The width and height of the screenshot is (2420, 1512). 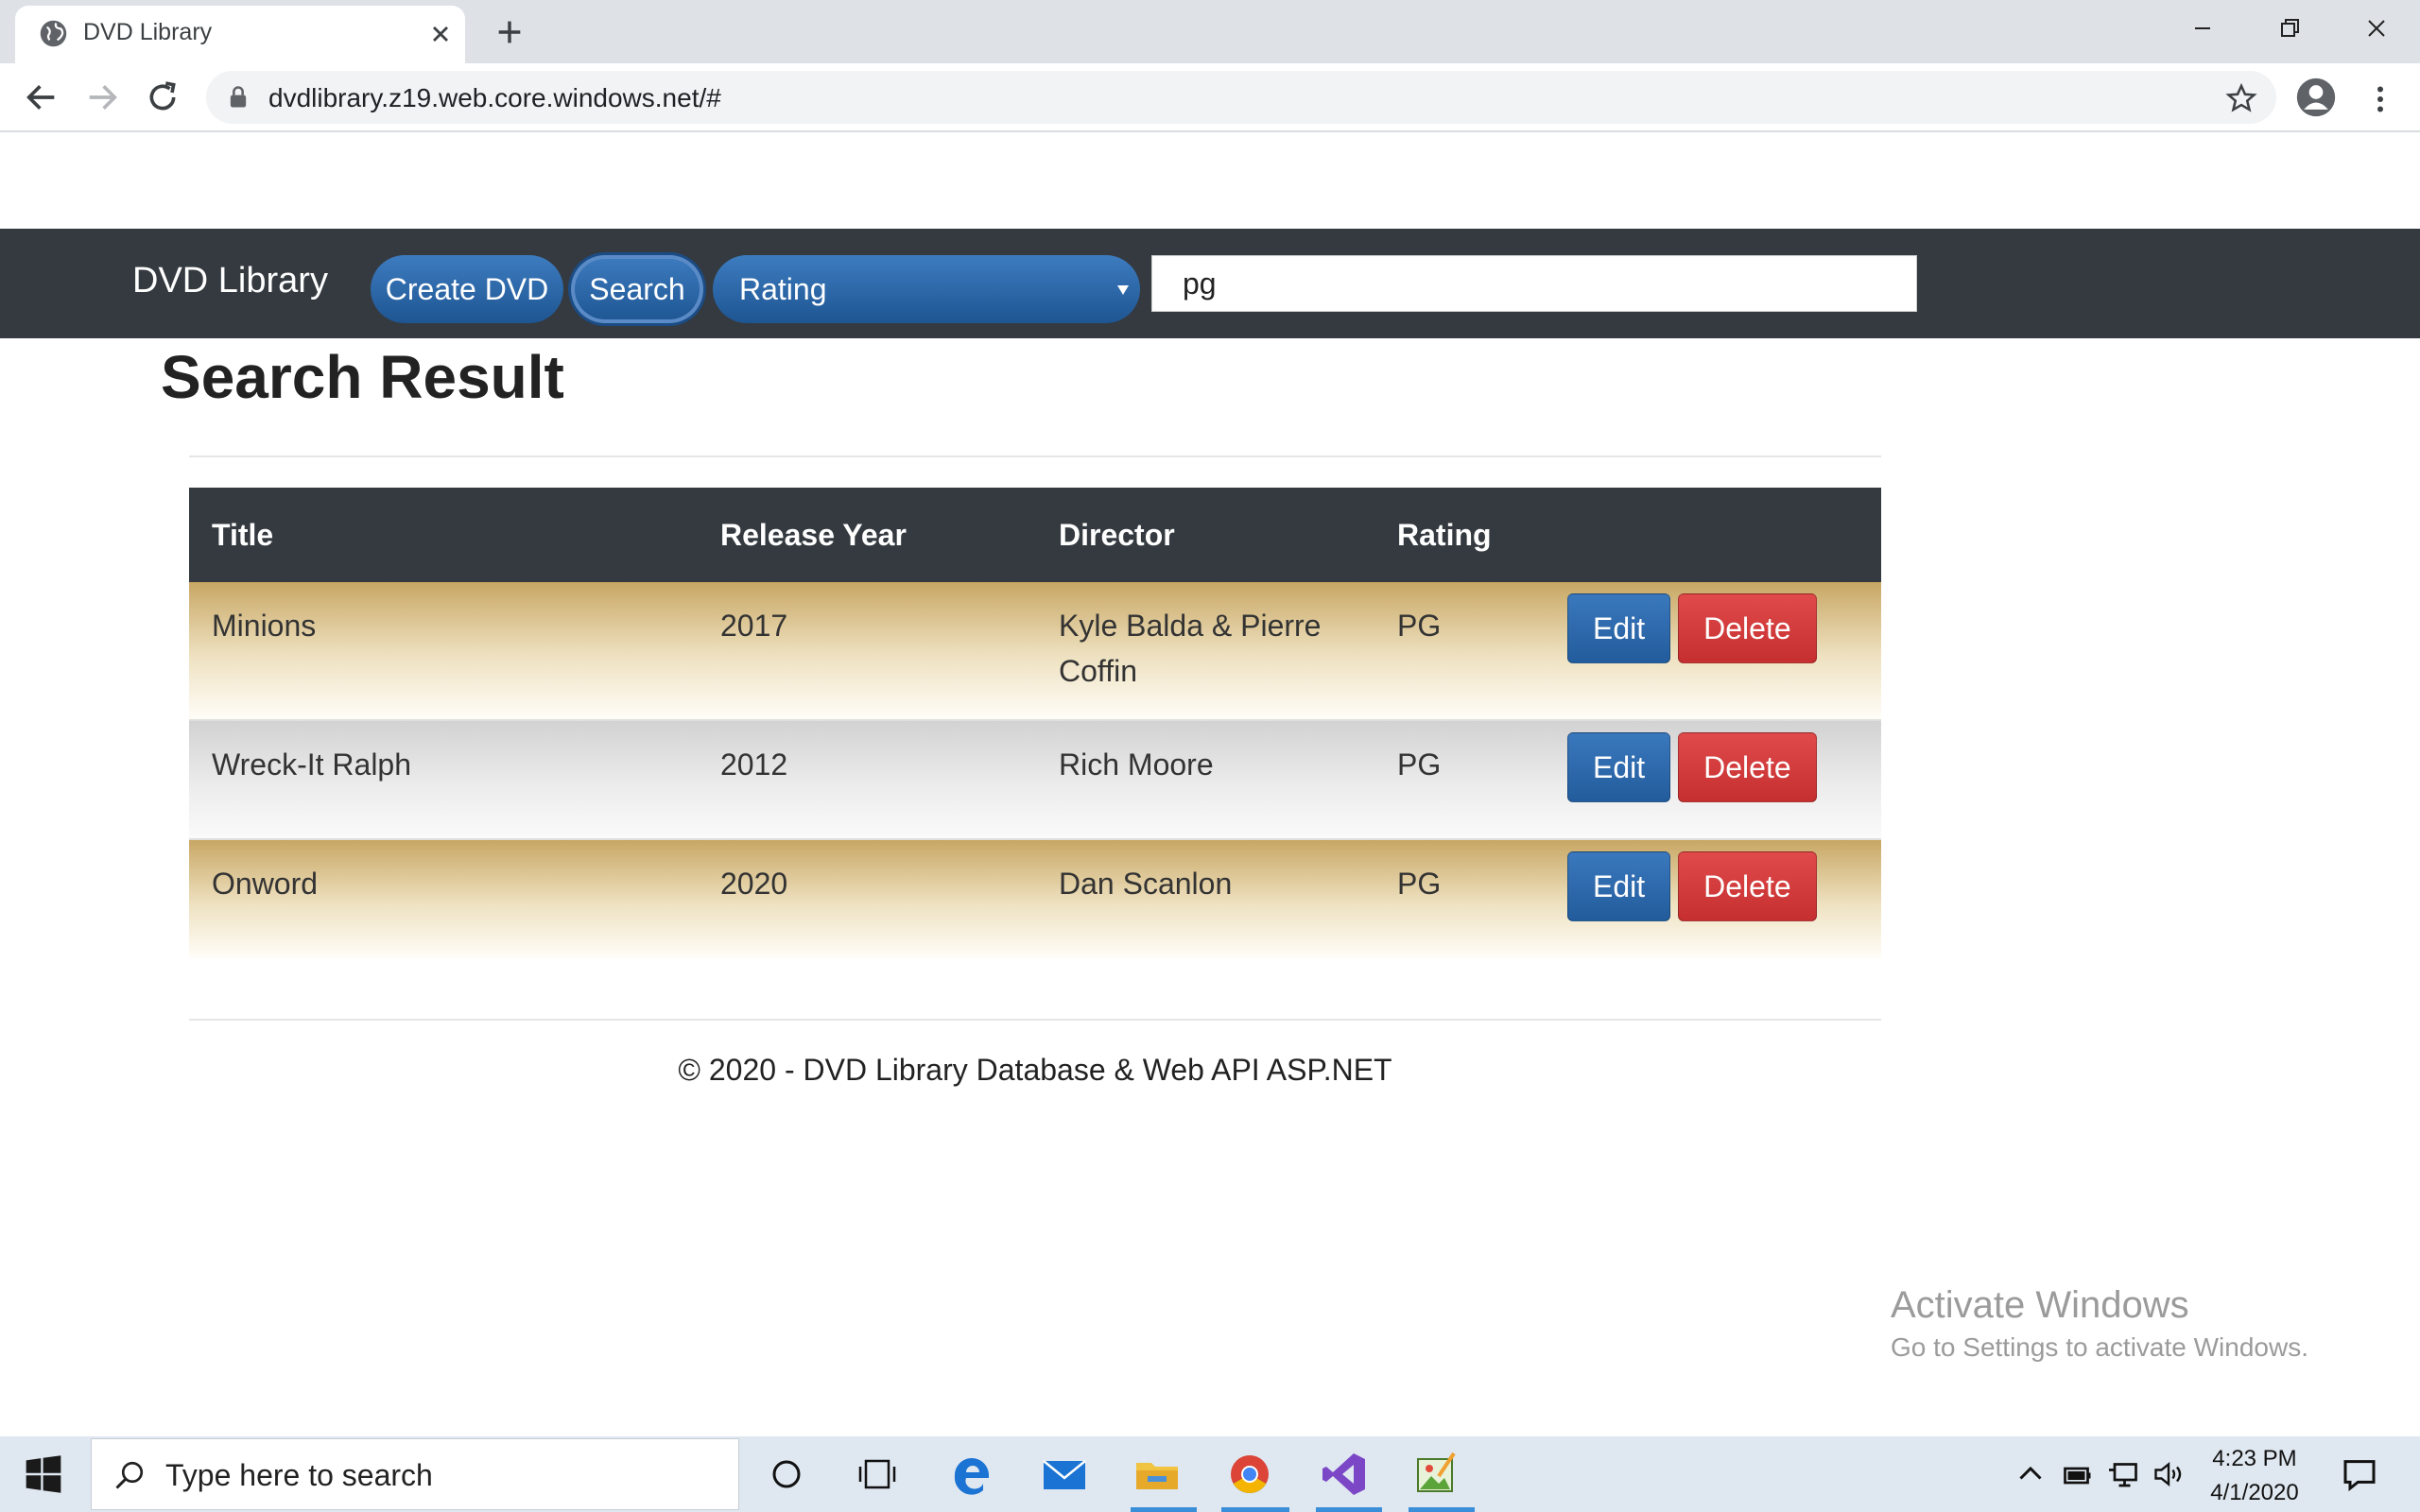 I want to click on edge-browser-icon, so click(x=971, y=1474).